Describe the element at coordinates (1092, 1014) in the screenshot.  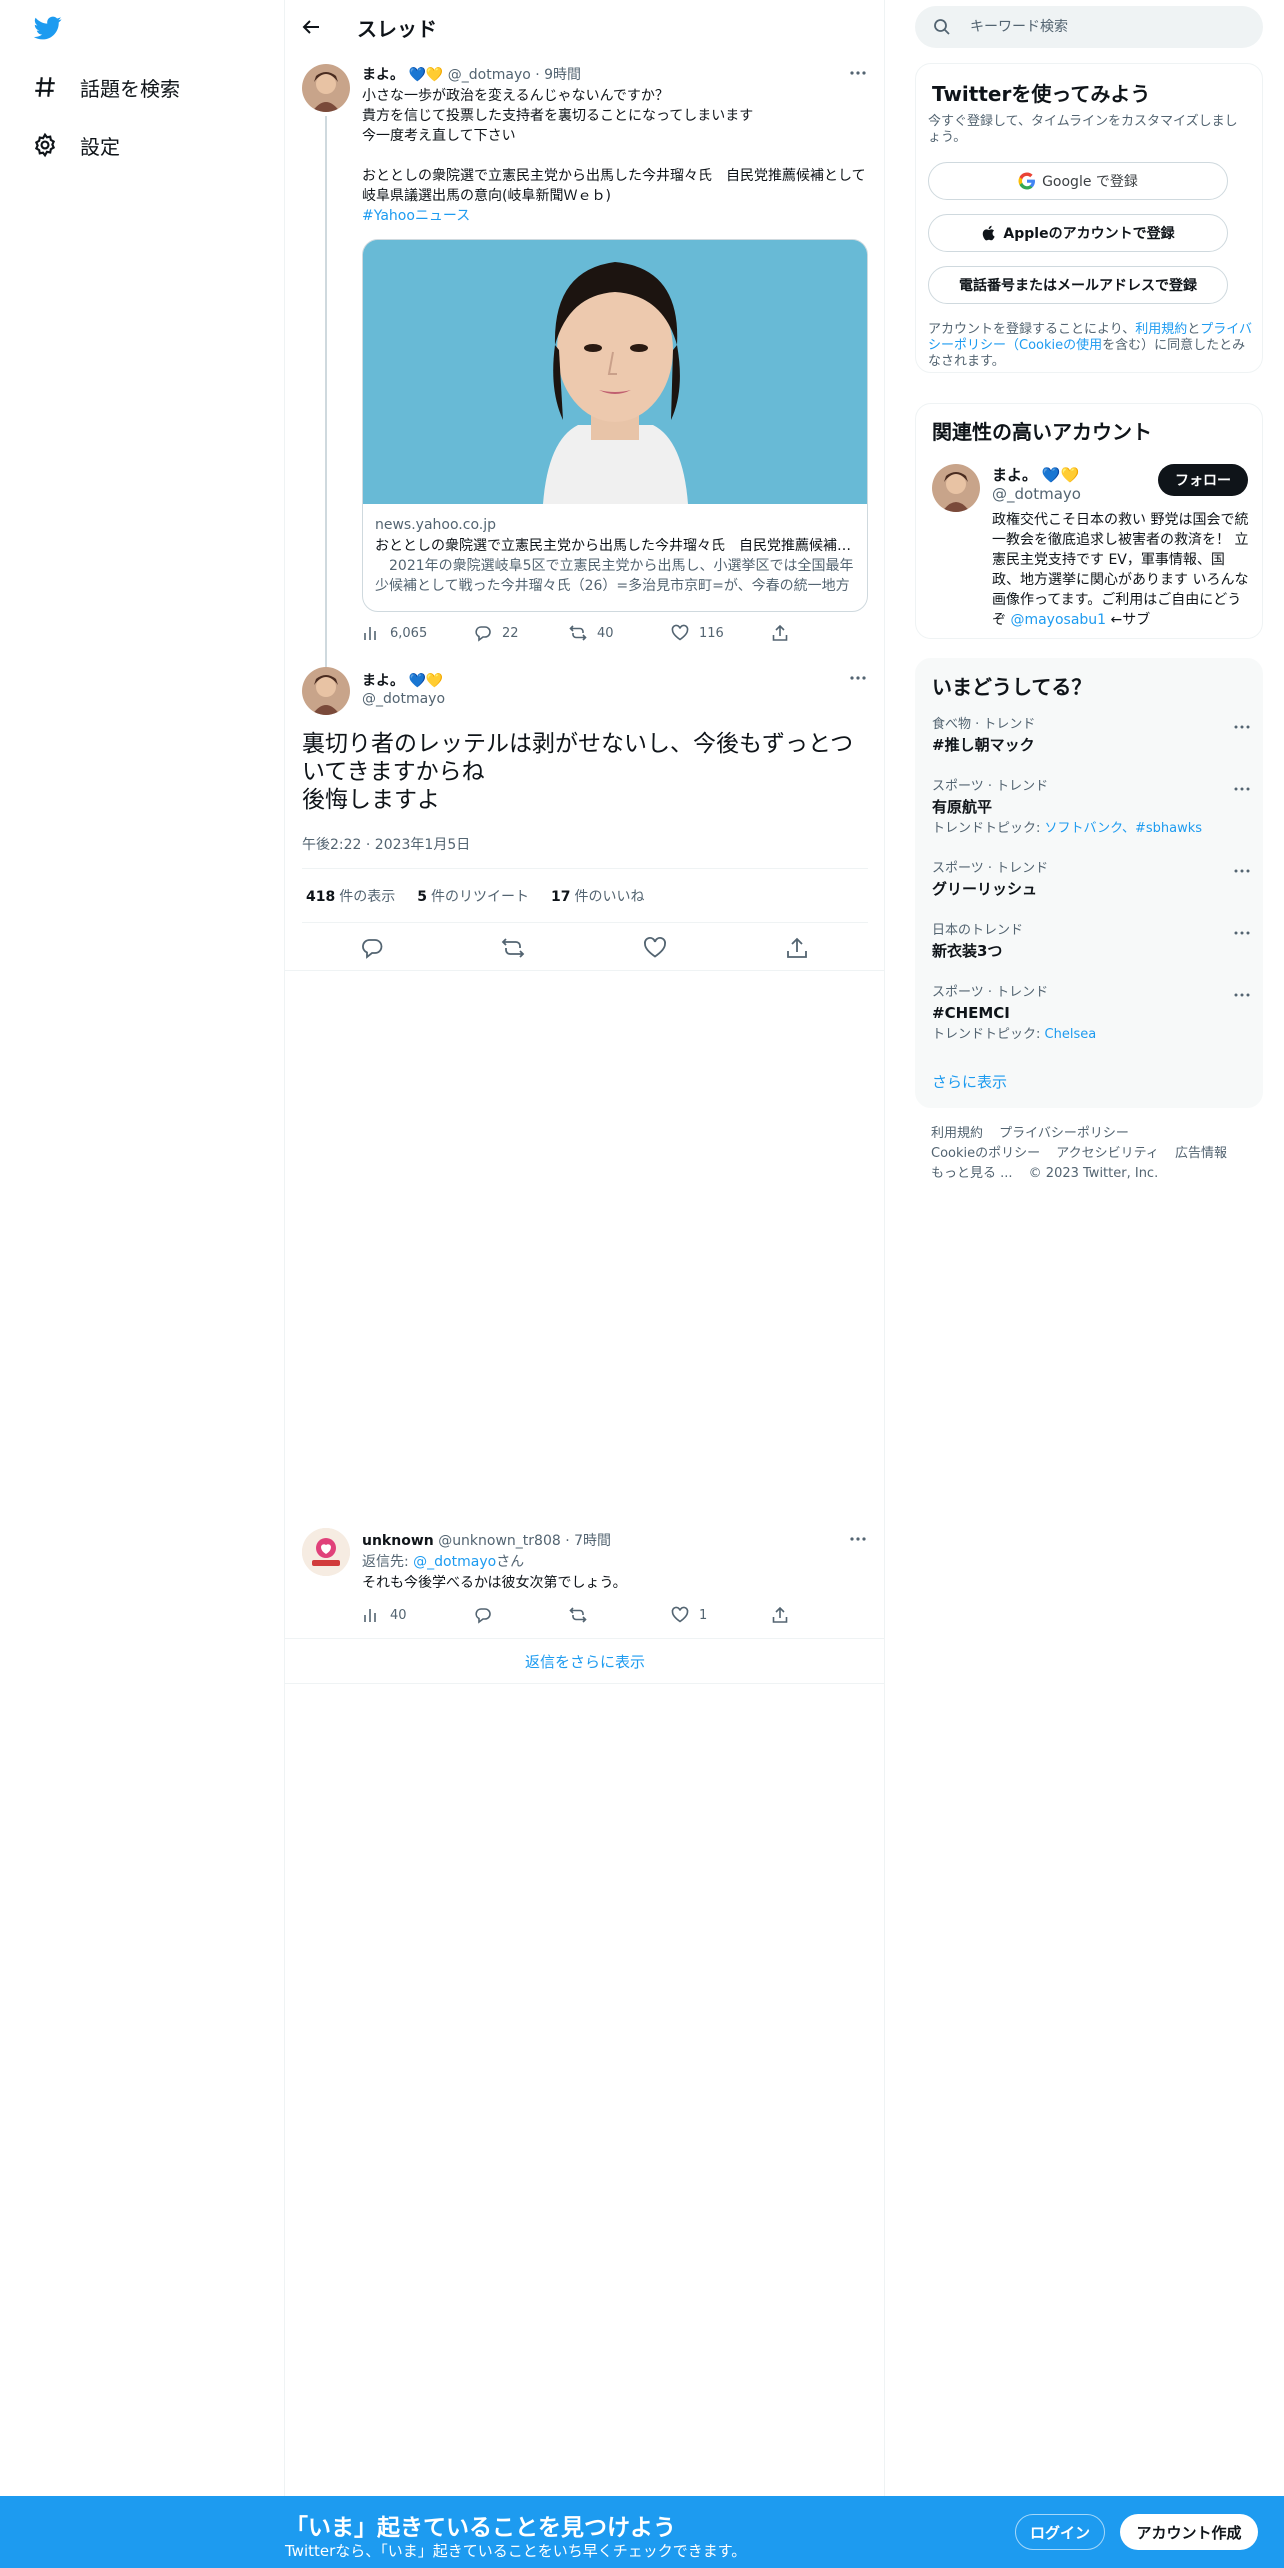
I see `trend-item: スポーツ · トレンド #CHEMCI トレンドトピック: Chelsea` at that location.